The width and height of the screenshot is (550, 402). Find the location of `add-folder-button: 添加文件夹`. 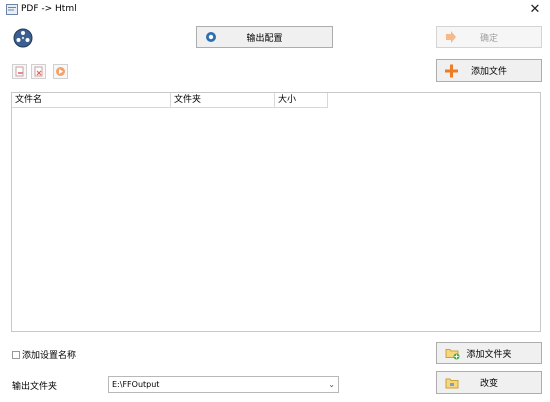

add-folder-button: 添加文件夹 is located at coordinates (489, 353).